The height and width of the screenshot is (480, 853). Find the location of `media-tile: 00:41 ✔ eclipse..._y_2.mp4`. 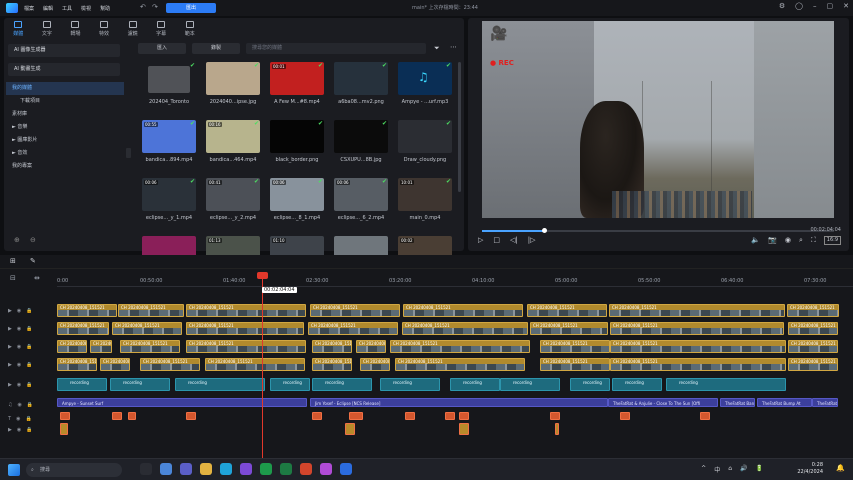

media-tile: 00:41 ✔ eclipse..._y_2.mp4 is located at coordinates (233, 199).